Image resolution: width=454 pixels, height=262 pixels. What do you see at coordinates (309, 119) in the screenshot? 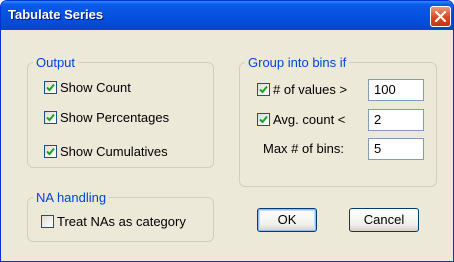
I see `avg-count-label: Avg. count <` at bounding box center [309, 119].